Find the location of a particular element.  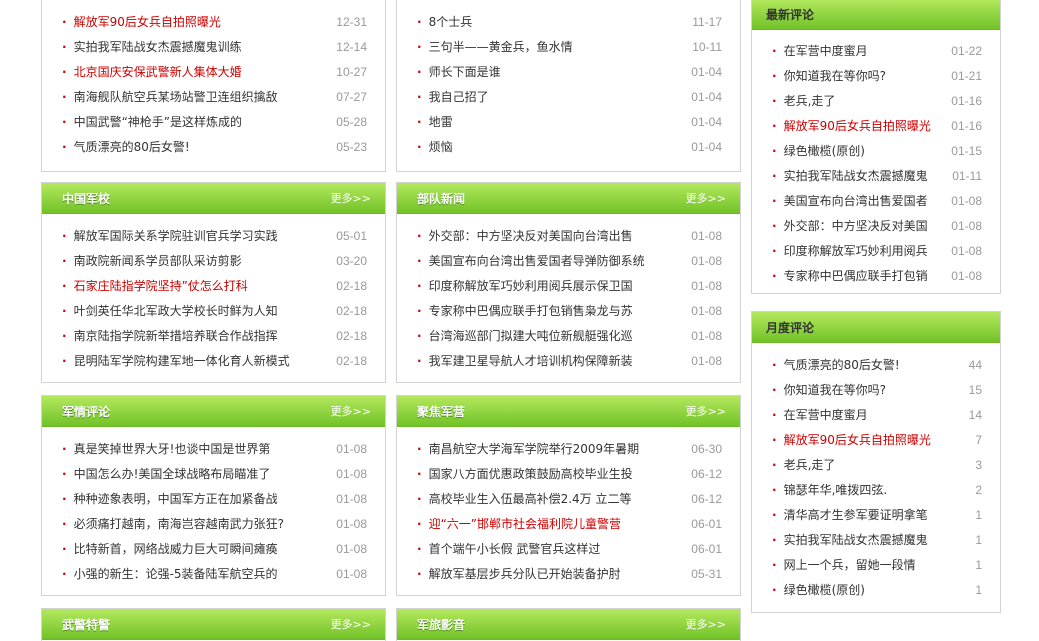

news-title-link: 昆明陆军学院构建军地一体化育人新模式 is located at coordinates (176, 361).